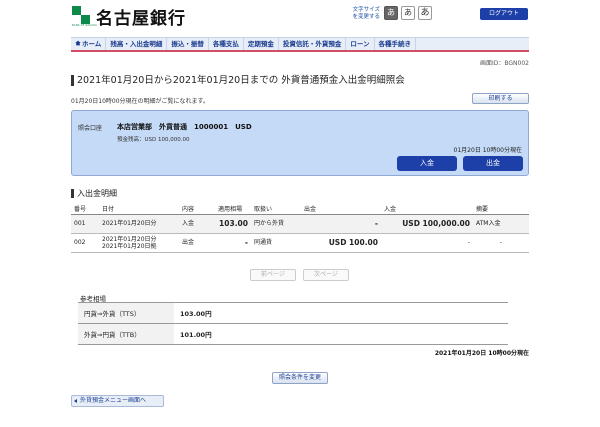 The height and width of the screenshot is (427, 600). I want to click on column-header: 出金, so click(341, 209).